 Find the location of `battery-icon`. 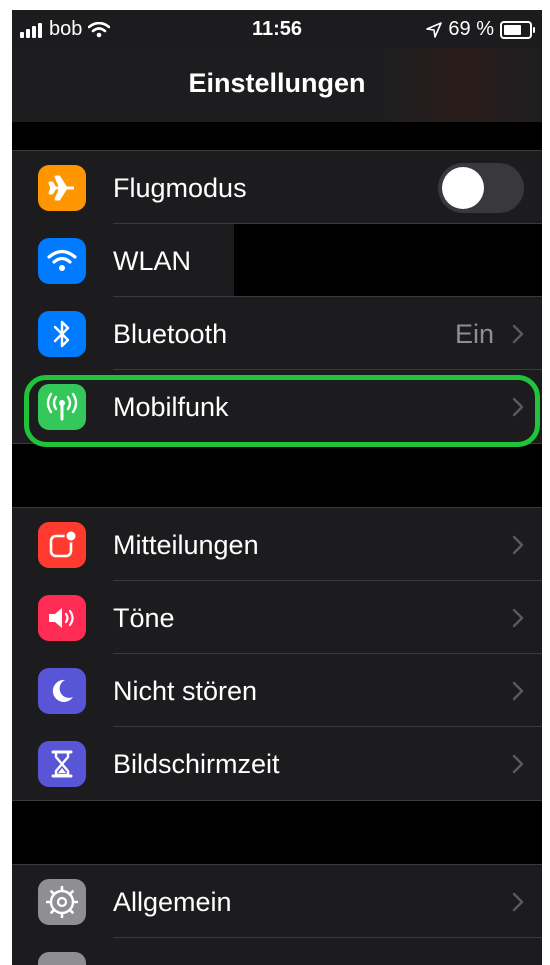

battery-icon is located at coordinates (517, 29).